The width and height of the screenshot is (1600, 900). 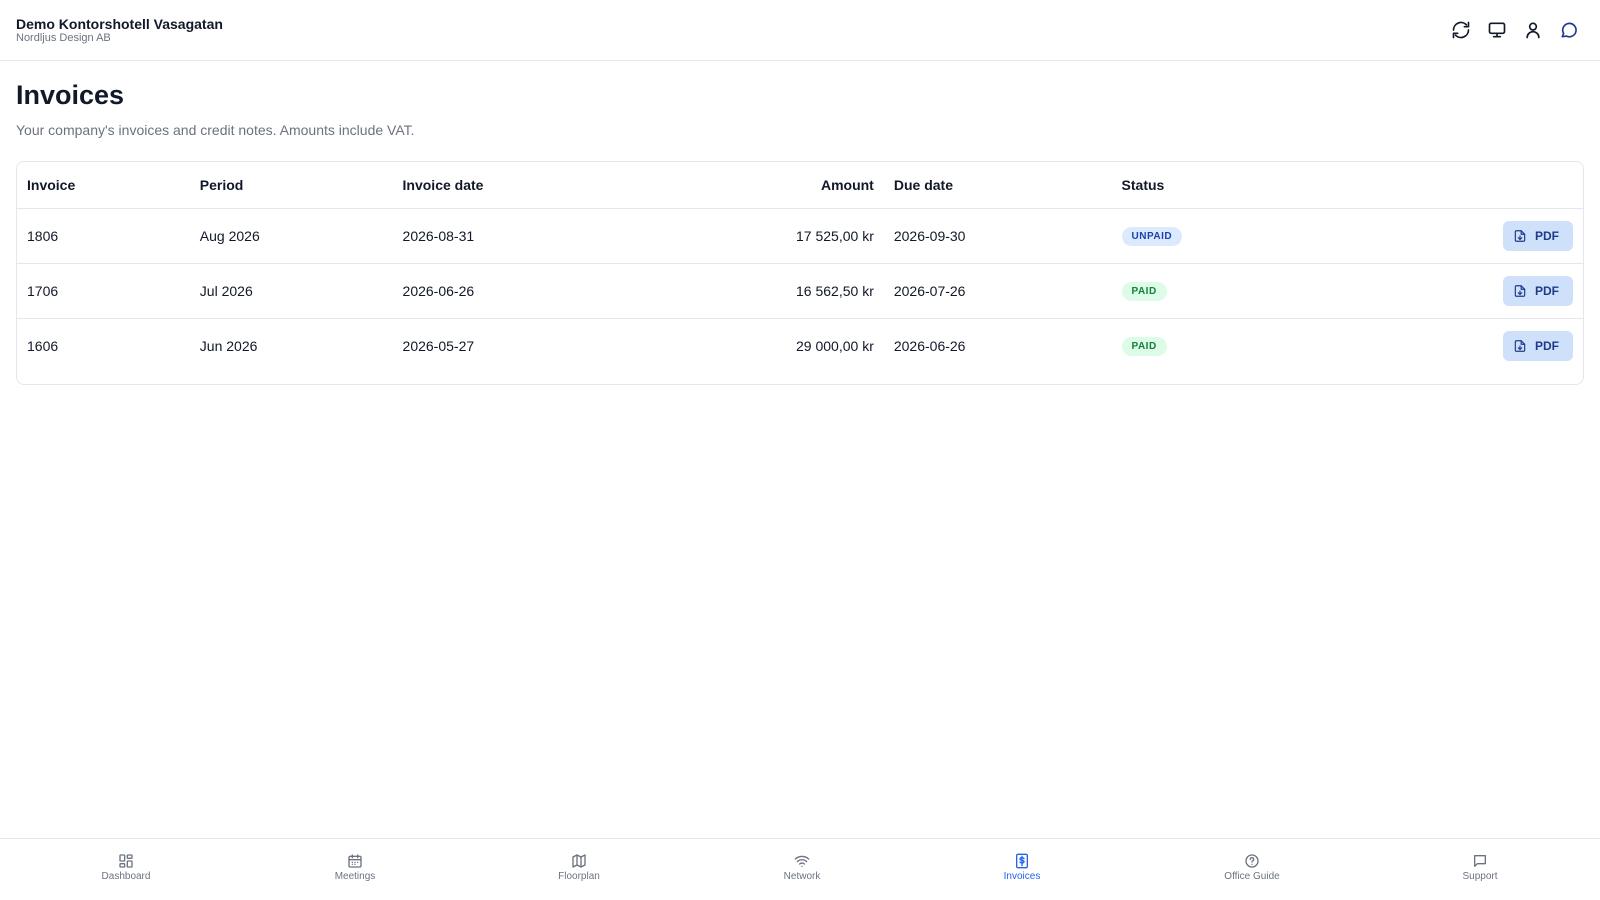 What do you see at coordinates (802, 876) in the screenshot?
I see `nav-label-network: Network` at bounding box center [802, 876].